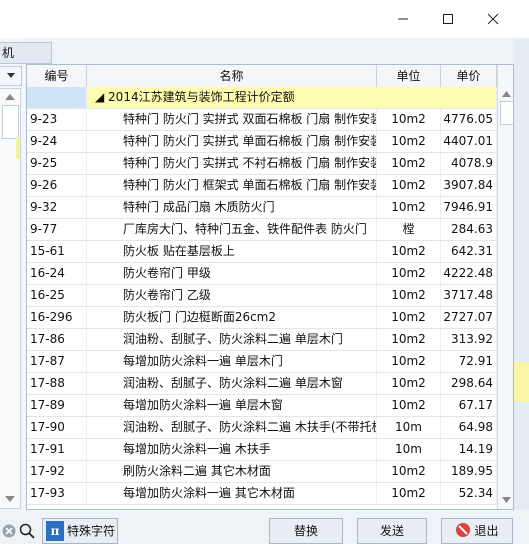 The image size is (529, 544). Describe the element at coordinates (57, 251) in the screenshot. I see `row-code: 15-61` at that location.